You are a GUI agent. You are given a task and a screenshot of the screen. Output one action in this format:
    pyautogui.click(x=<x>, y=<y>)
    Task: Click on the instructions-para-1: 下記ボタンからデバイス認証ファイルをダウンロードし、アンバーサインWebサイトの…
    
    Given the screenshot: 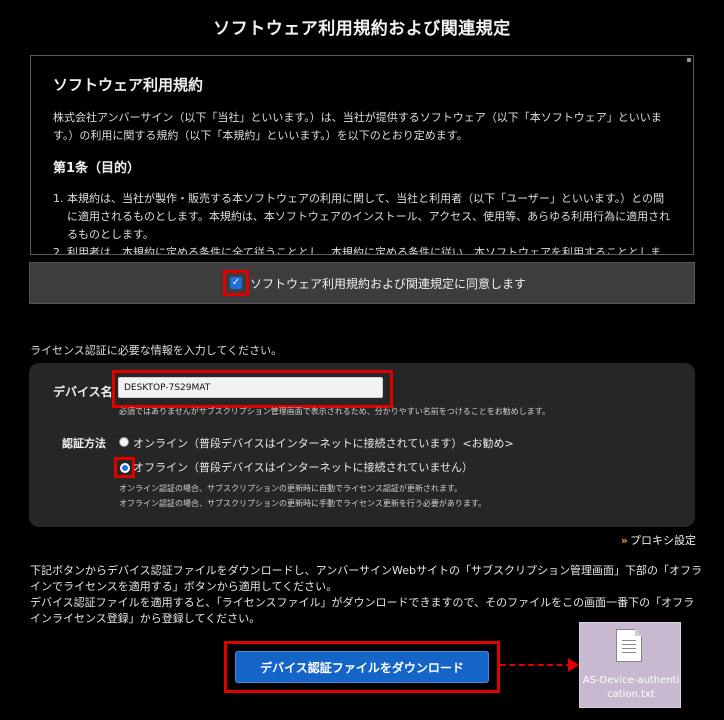 What is the action you would take?
    pyautogui.click(x=366, y=578)
    